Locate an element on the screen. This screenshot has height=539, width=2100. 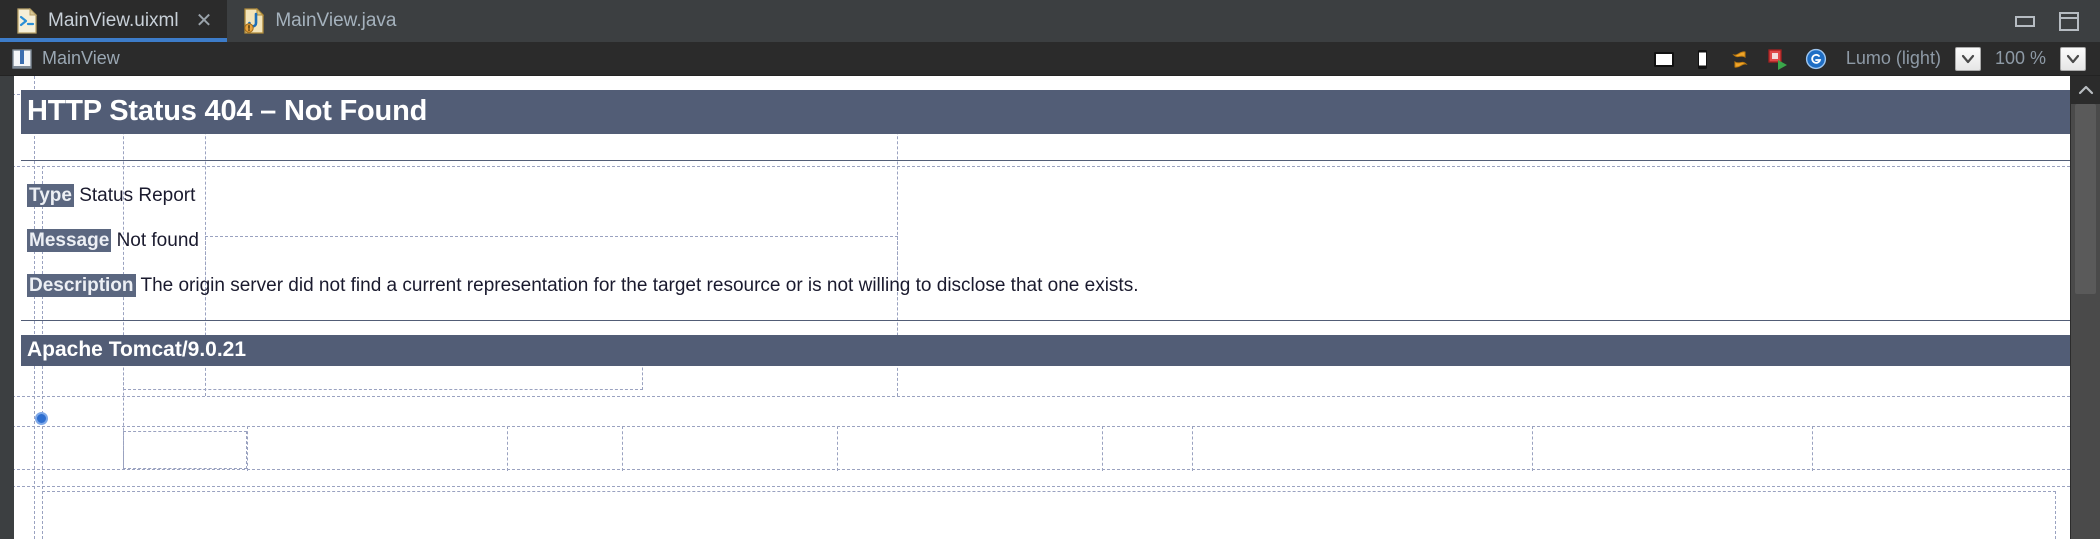
java-file-icon is located at coordinates (254, 21).